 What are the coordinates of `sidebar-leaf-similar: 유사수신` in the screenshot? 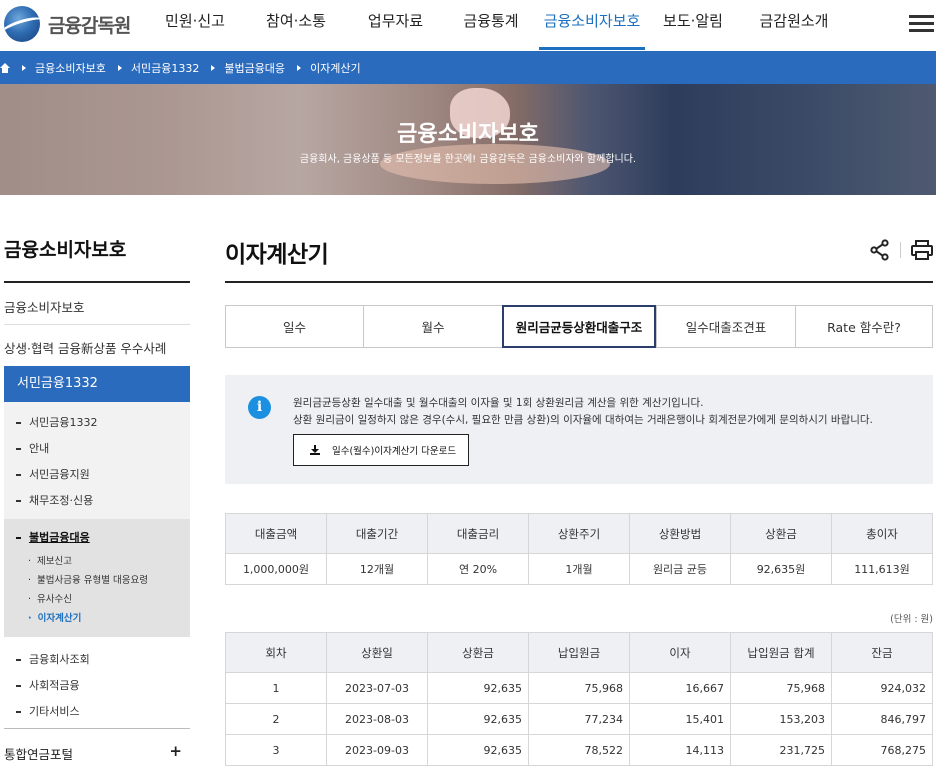 It's located at (50, 598).